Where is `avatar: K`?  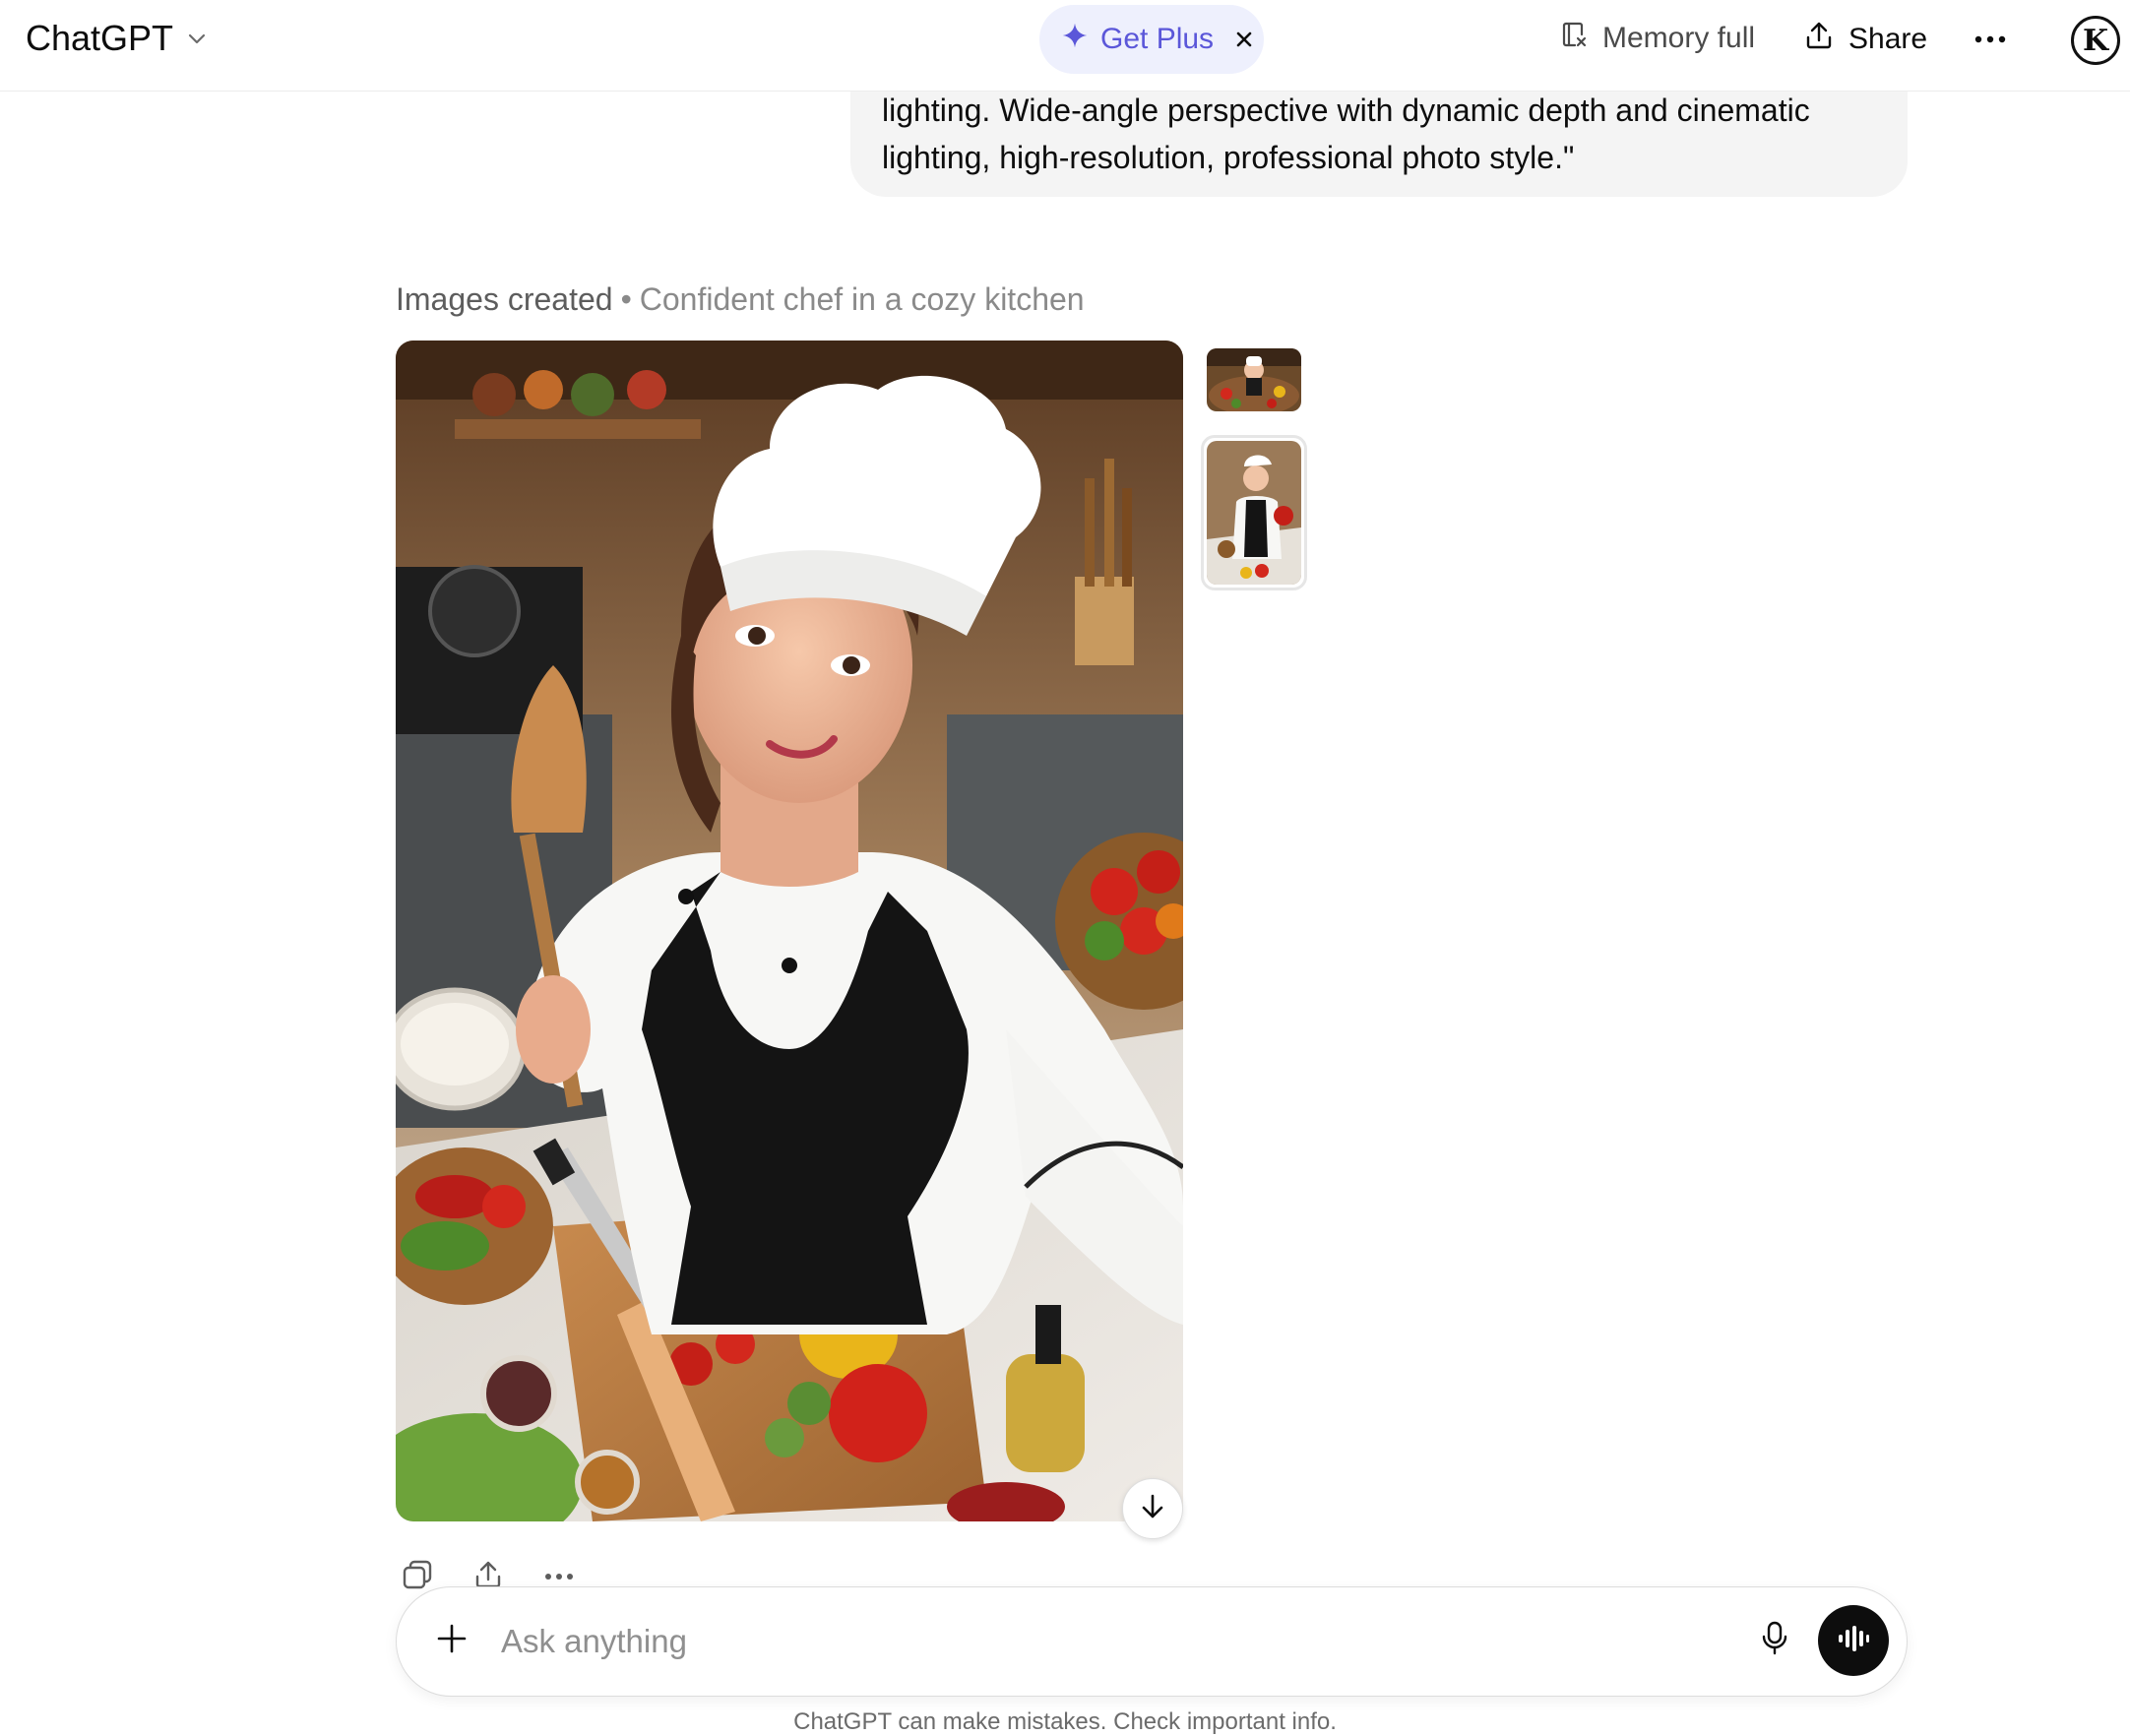
avatar: K is located at coordinates (2095, 40).